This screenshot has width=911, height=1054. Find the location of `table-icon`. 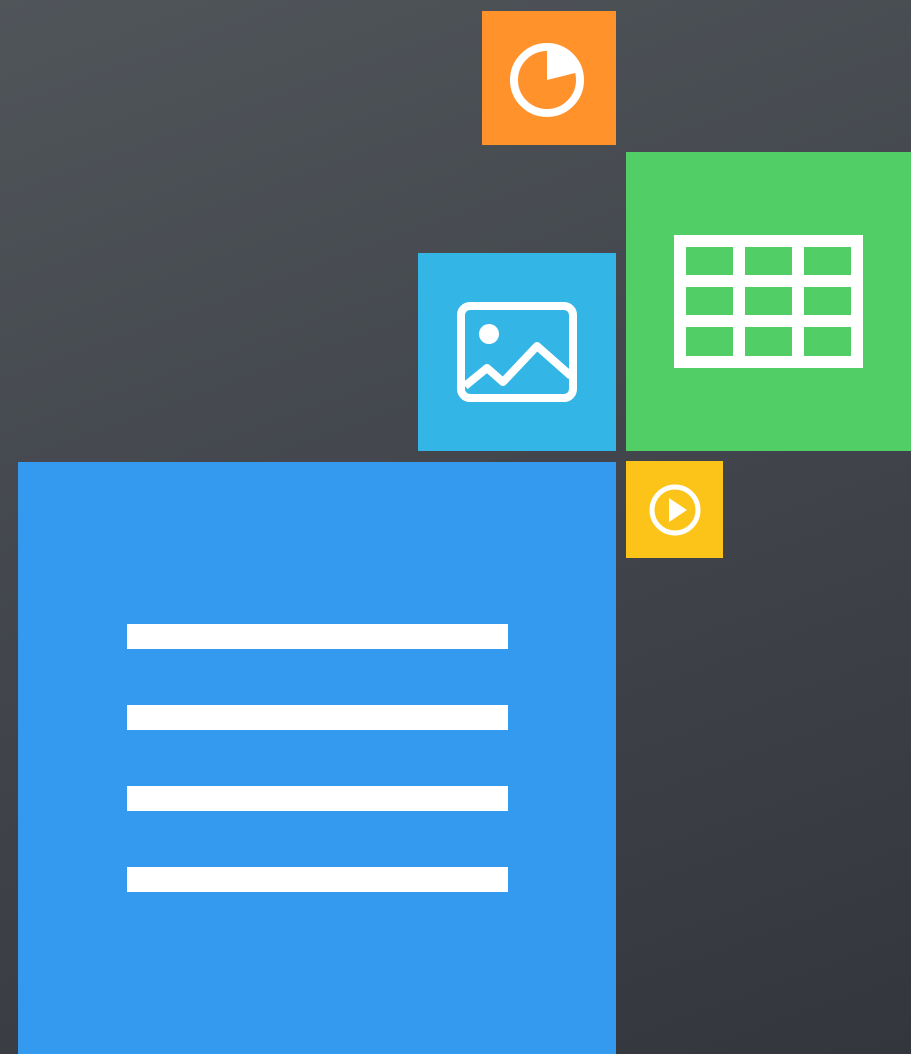

table-icon is located at coordinates (768, 301).